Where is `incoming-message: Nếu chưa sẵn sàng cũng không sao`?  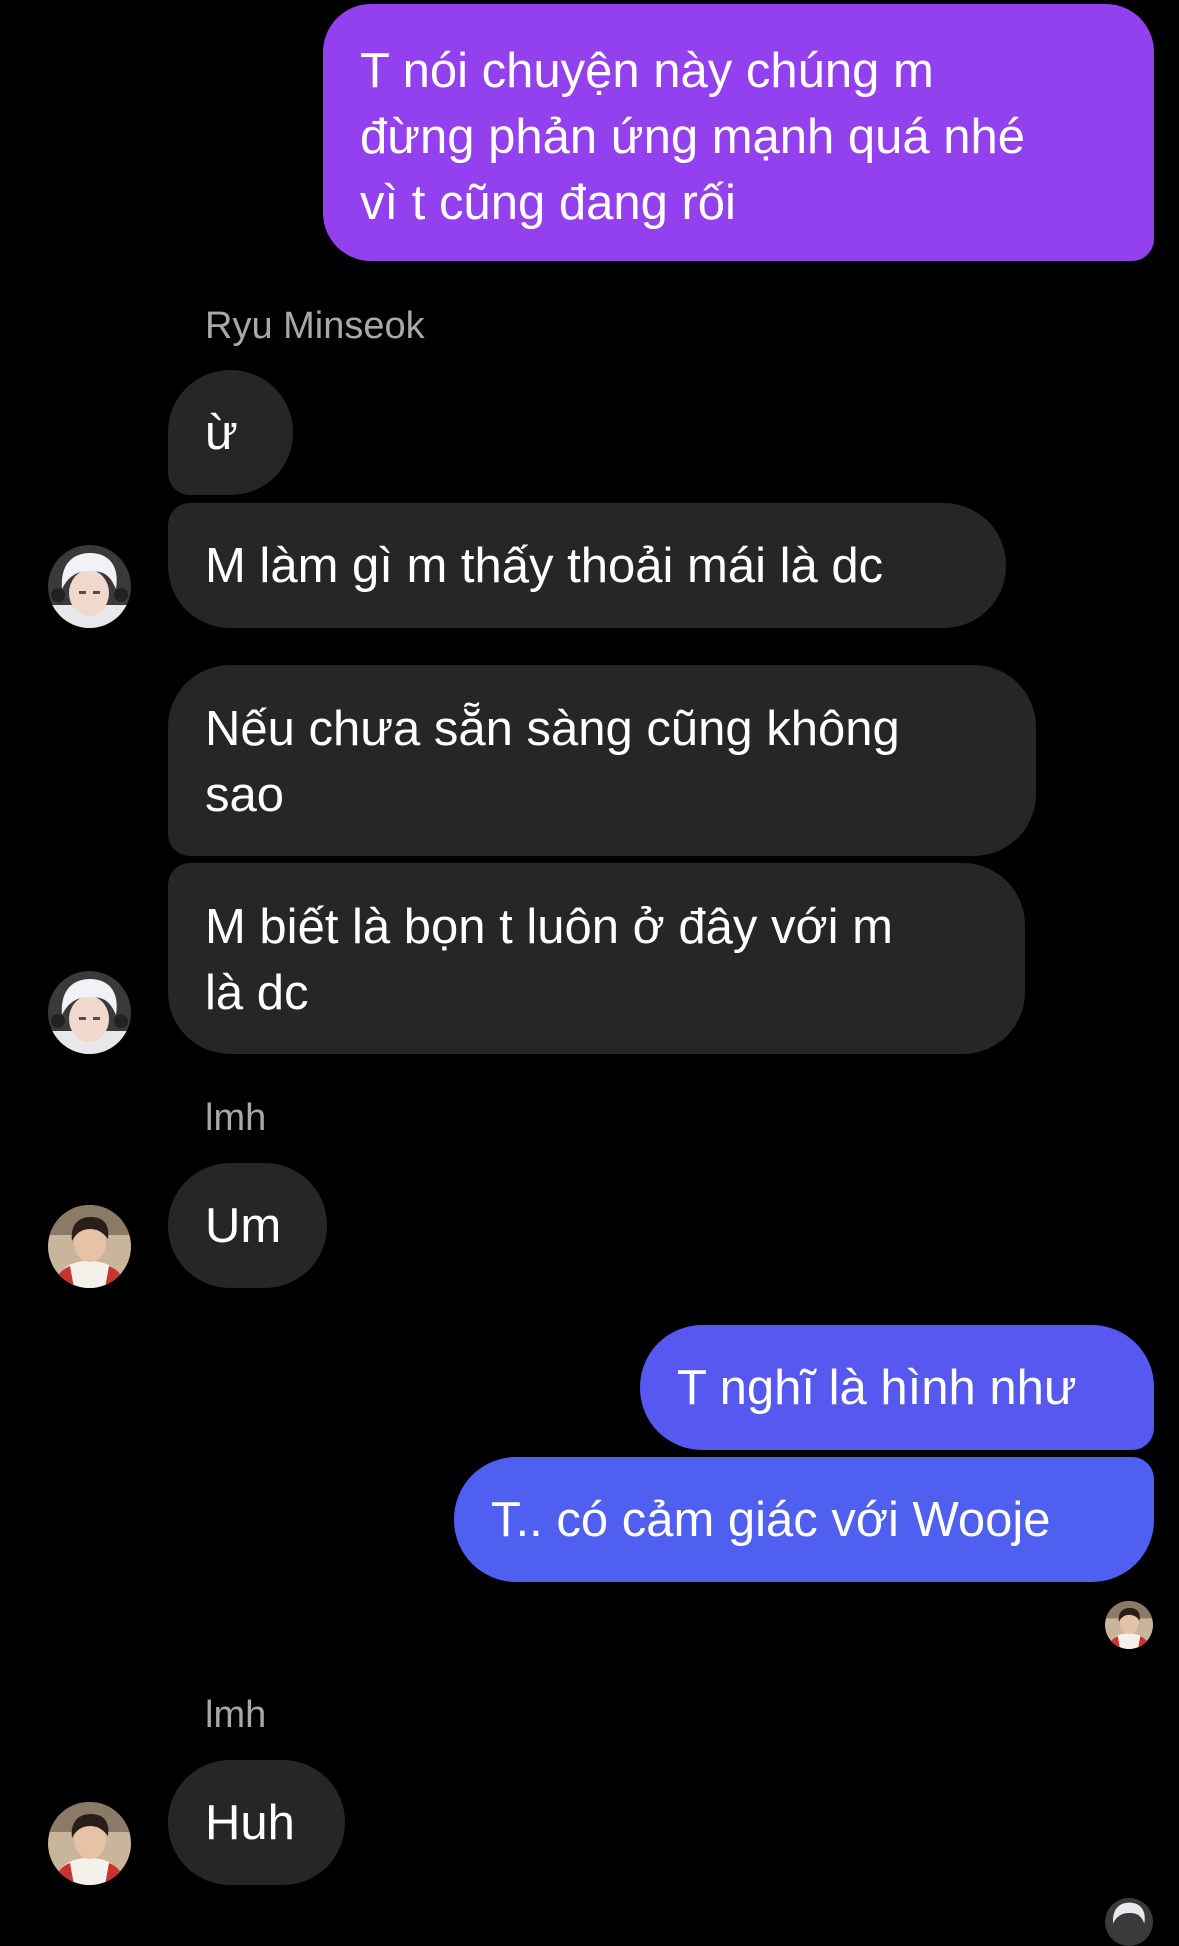
incoming-message: Nếu chưa sẵn sàng cũng không sao is located at coordinates (602, 760).